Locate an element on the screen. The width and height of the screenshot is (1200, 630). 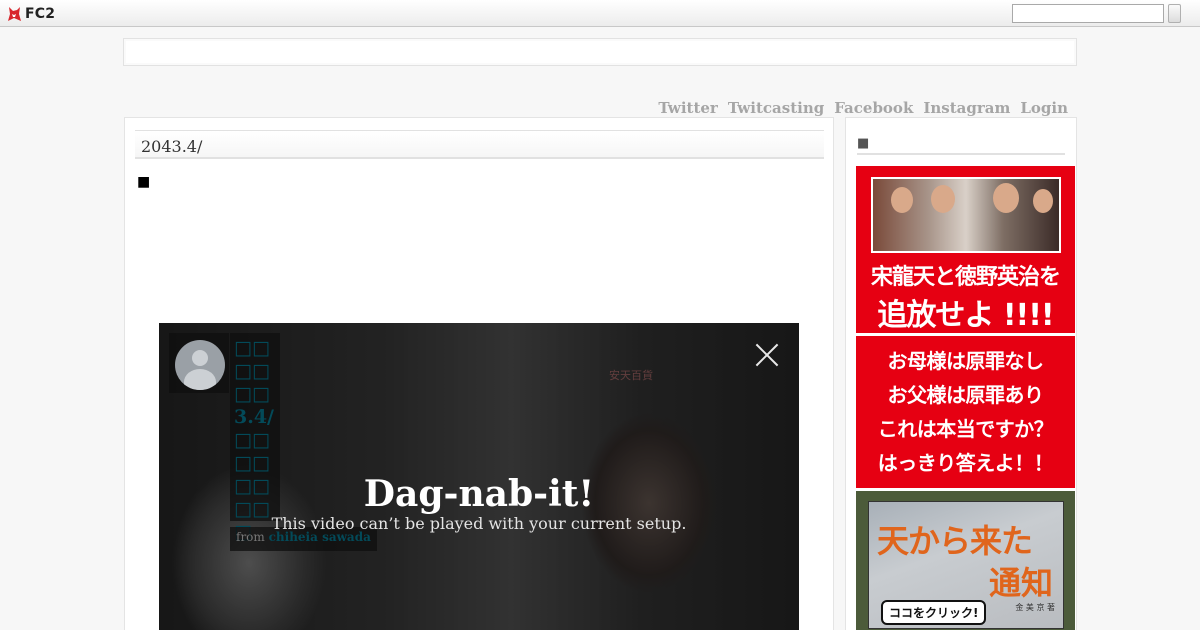
banner-notice-cover: 天から来た 通知 金 美 京 著 ココをクリック! is located at coordinates (966, 565).